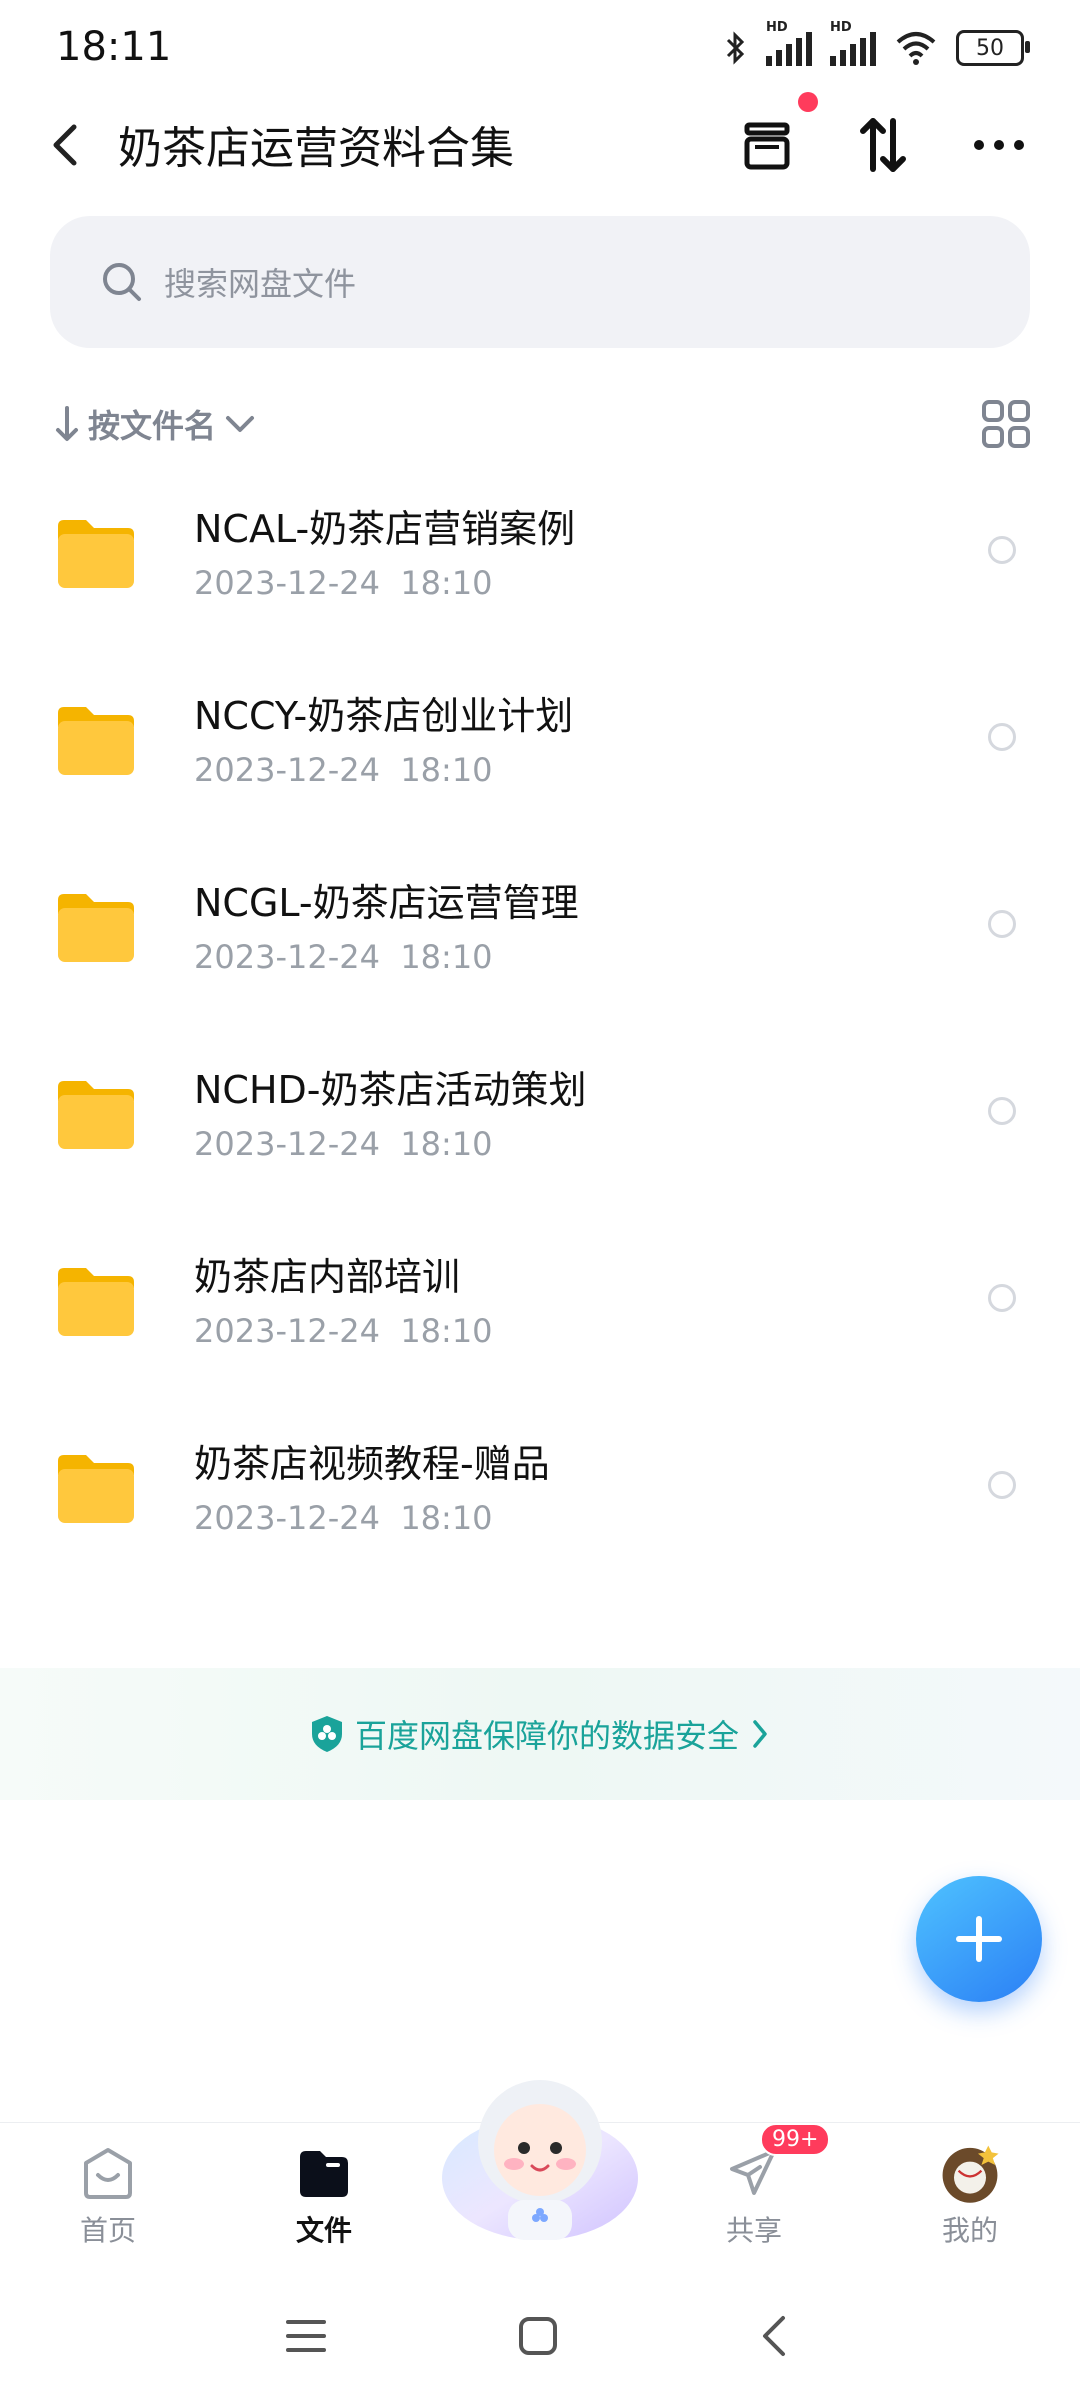  Describe the element at coordinates (877, 46) in the screenshot. I see `status-icons: HD HD 50` at that location.